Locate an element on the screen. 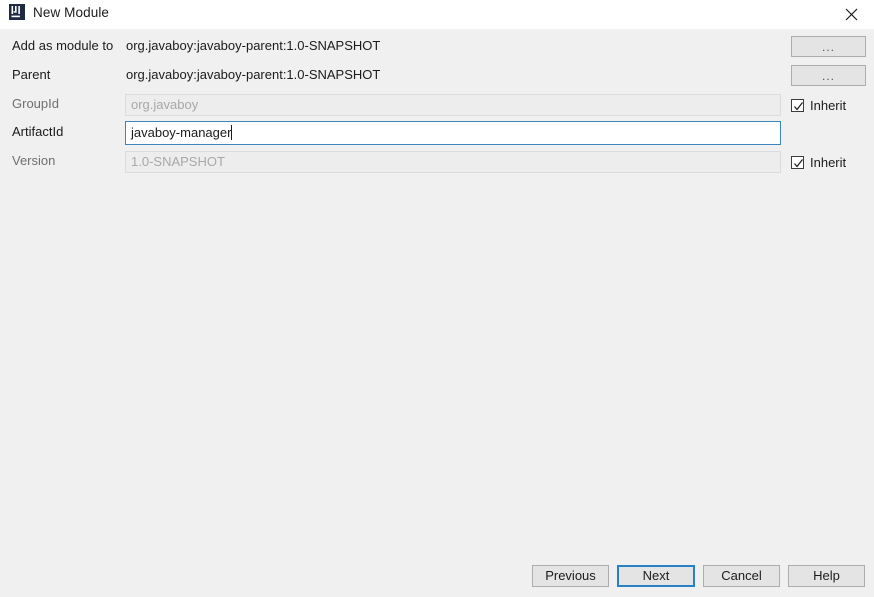  window-title: New Module is located at coordinates (71, 12).